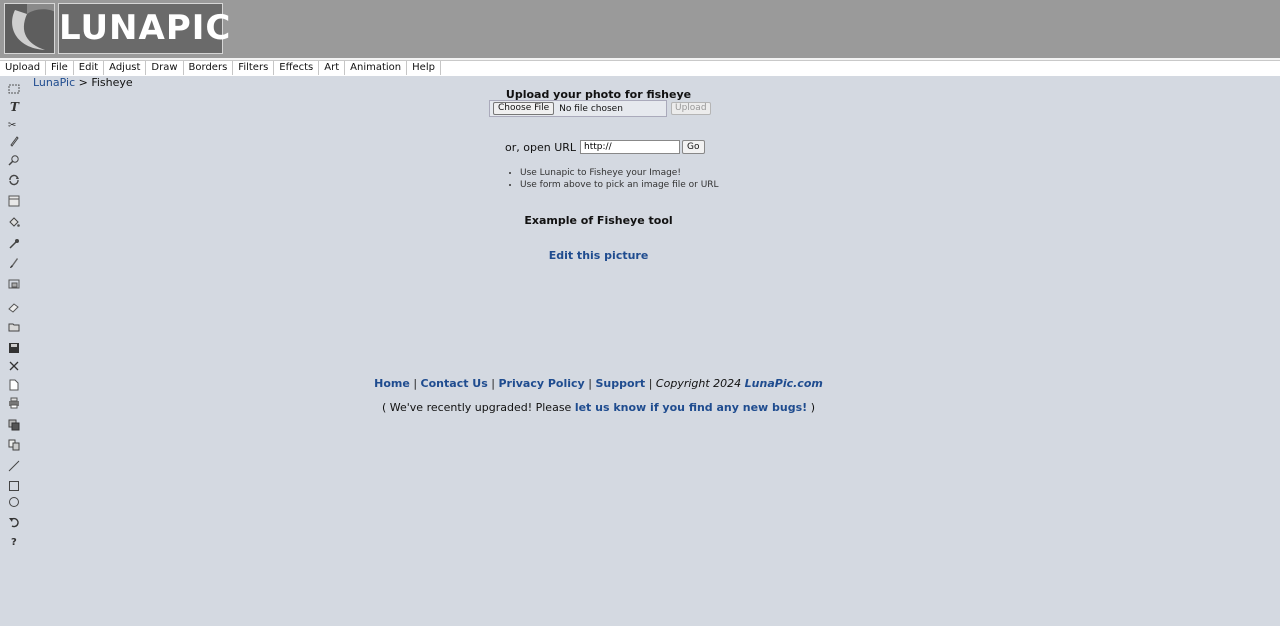  I want to click on upgrade-suffix: ), so click(812, 407).